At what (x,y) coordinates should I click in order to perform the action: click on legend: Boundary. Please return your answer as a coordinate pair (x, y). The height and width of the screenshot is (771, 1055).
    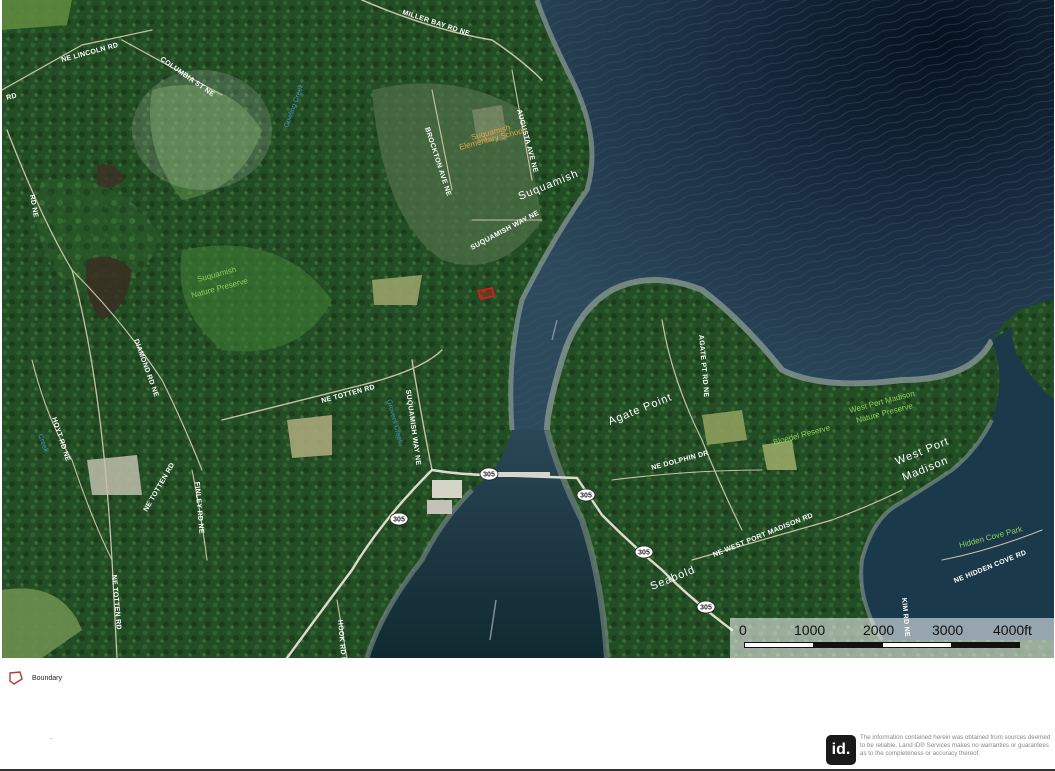
    Looking at the image, I should click on (35, 678).